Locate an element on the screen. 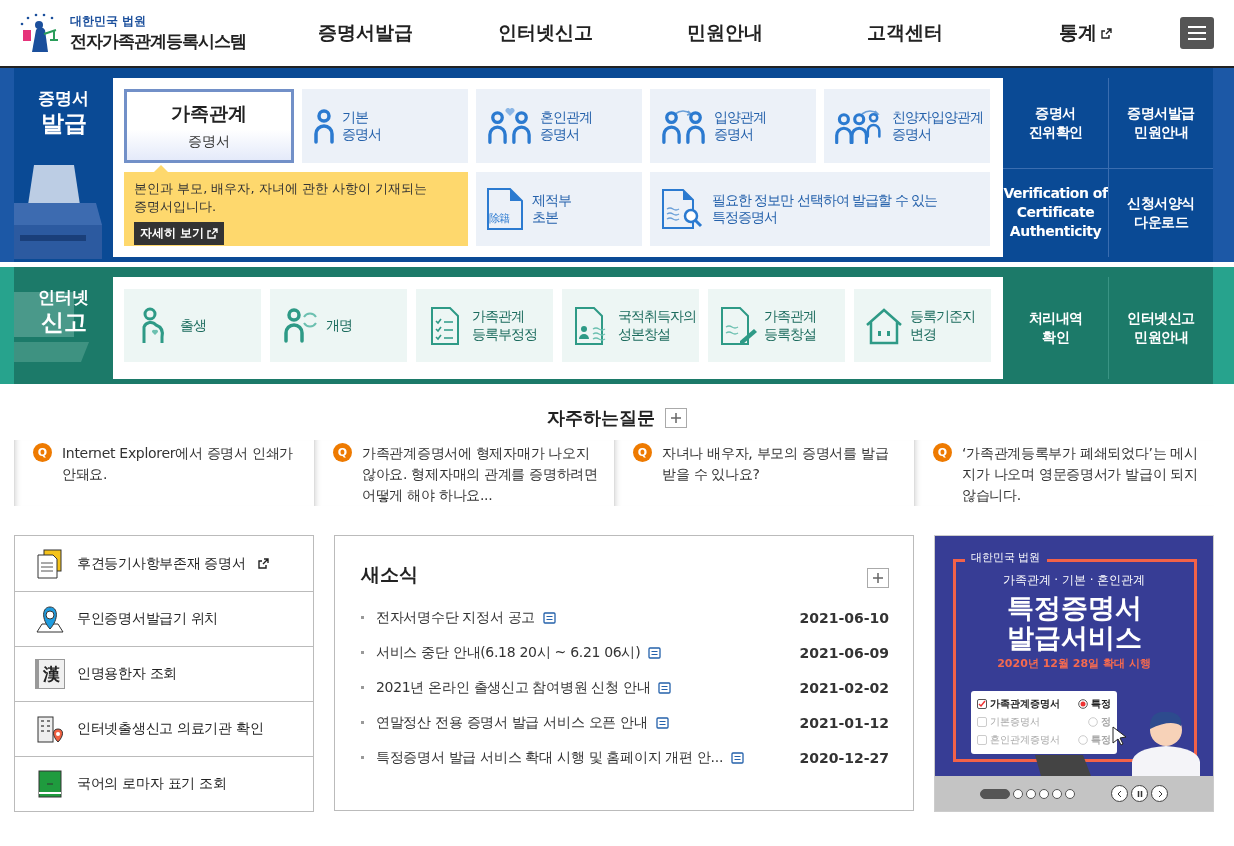 Image resolution: width=1234 pixels, height=846 pixels. previous-button is located at coordinates (1119, 793).